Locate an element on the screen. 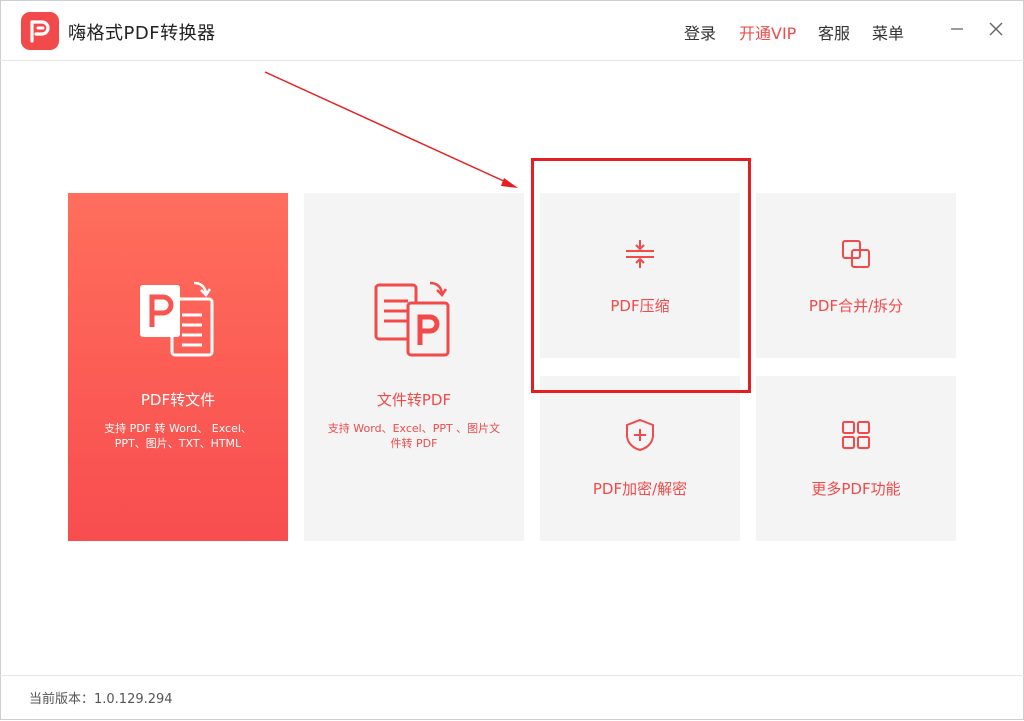  pdf-encrypt-tile: PDF加密/解密 is located at coordinates (640, 458).